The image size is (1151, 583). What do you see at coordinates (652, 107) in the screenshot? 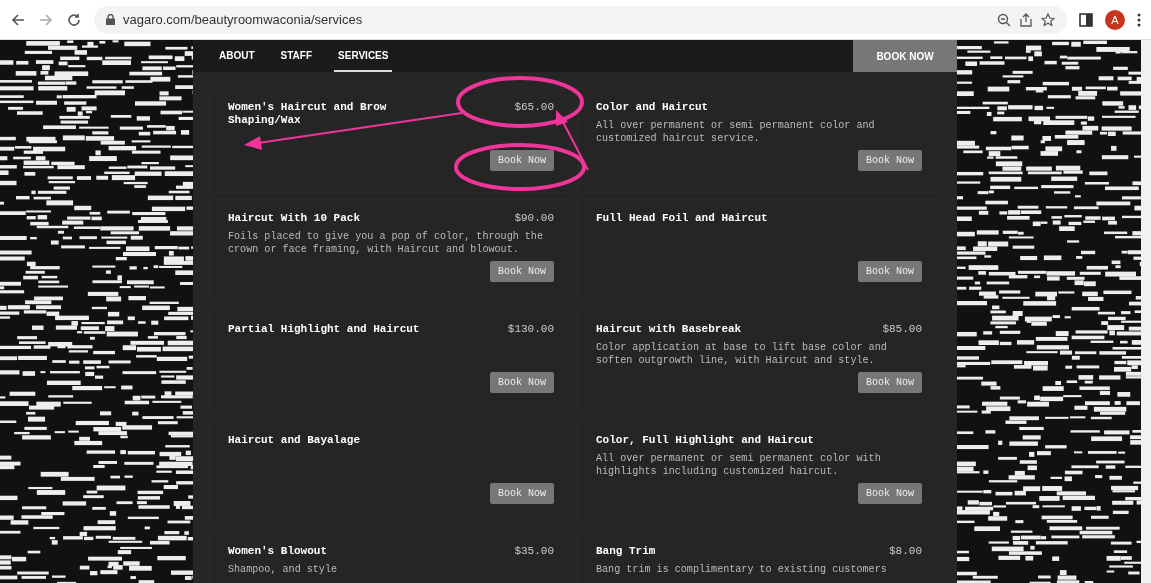
I see `service-name: Color and Haircut` at bounding box center [652, 107].